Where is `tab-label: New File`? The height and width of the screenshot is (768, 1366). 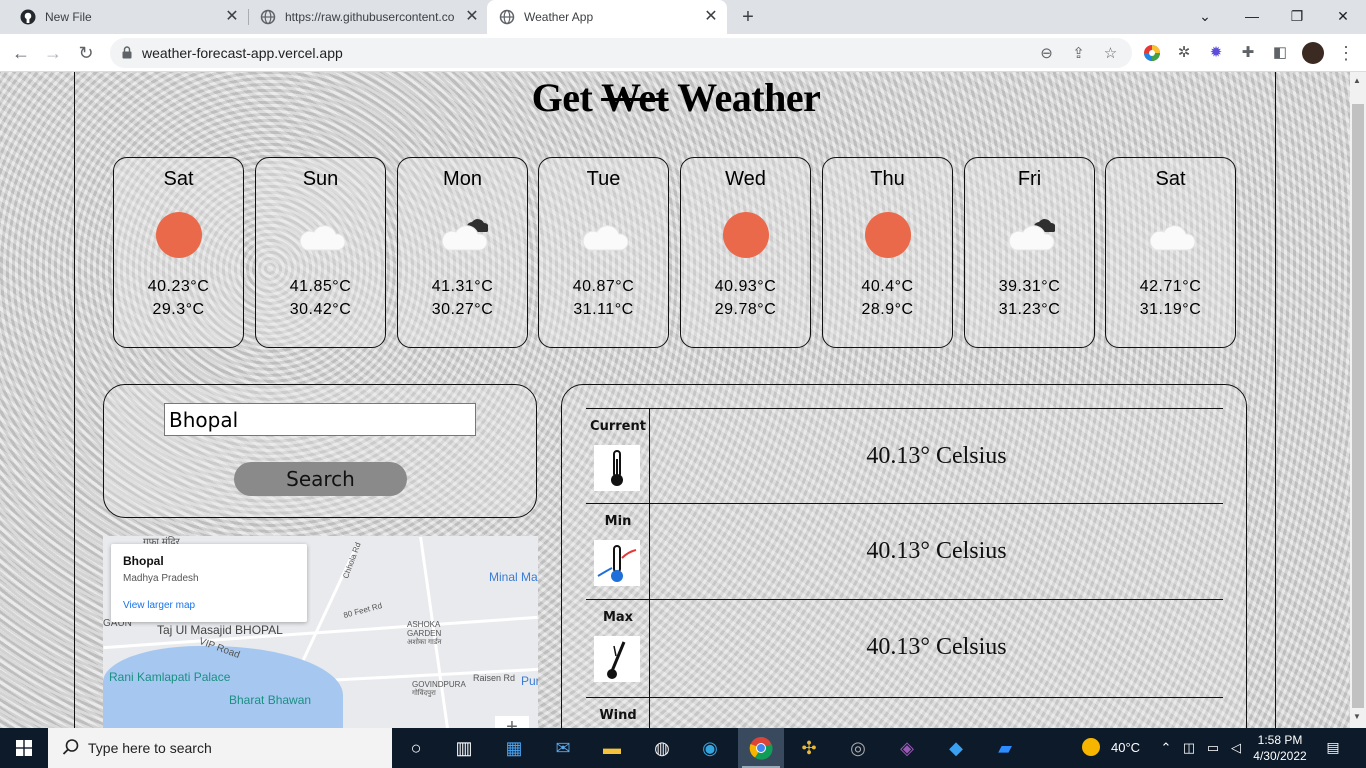
tab-label: New File is located at coordinates (68, 17).